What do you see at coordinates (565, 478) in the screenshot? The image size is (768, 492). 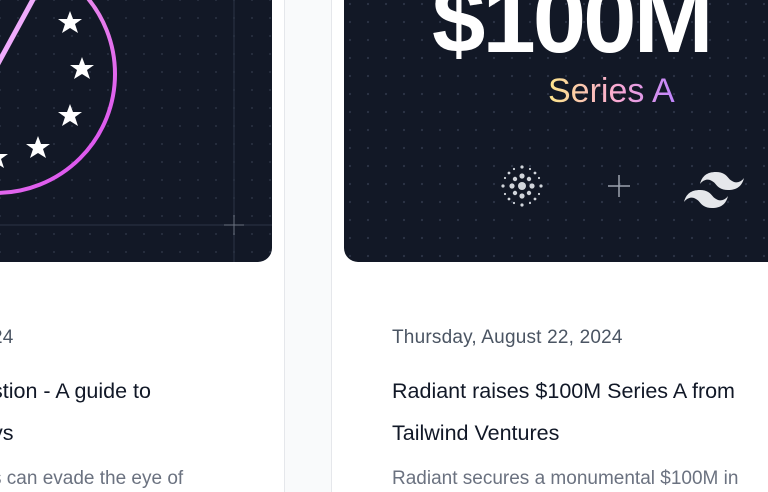 I see `post-excerpt: Radiant secures a monumental $100M in` at bounding box center [565, 478].